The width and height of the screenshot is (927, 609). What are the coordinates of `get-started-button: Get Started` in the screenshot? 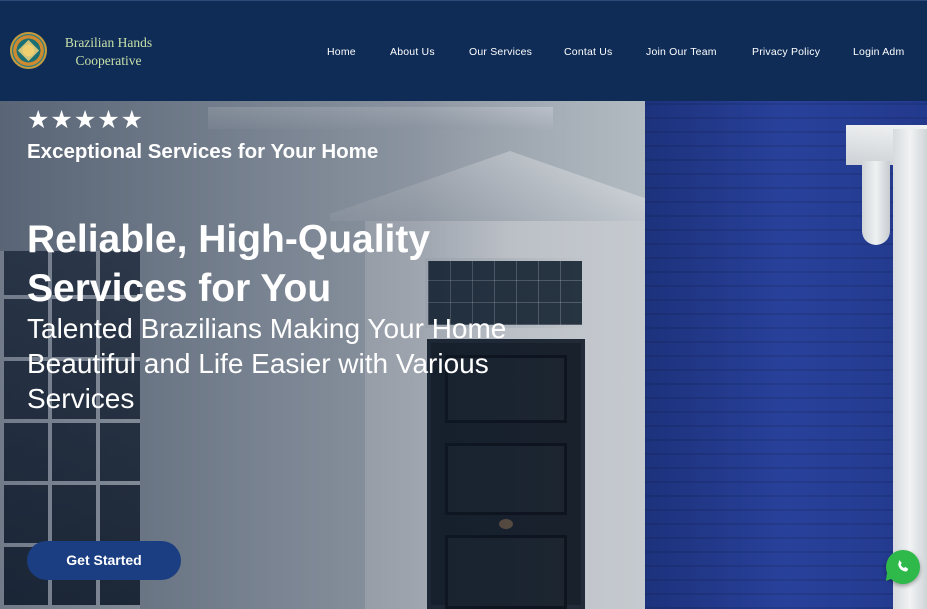 It's located at (104, 560).